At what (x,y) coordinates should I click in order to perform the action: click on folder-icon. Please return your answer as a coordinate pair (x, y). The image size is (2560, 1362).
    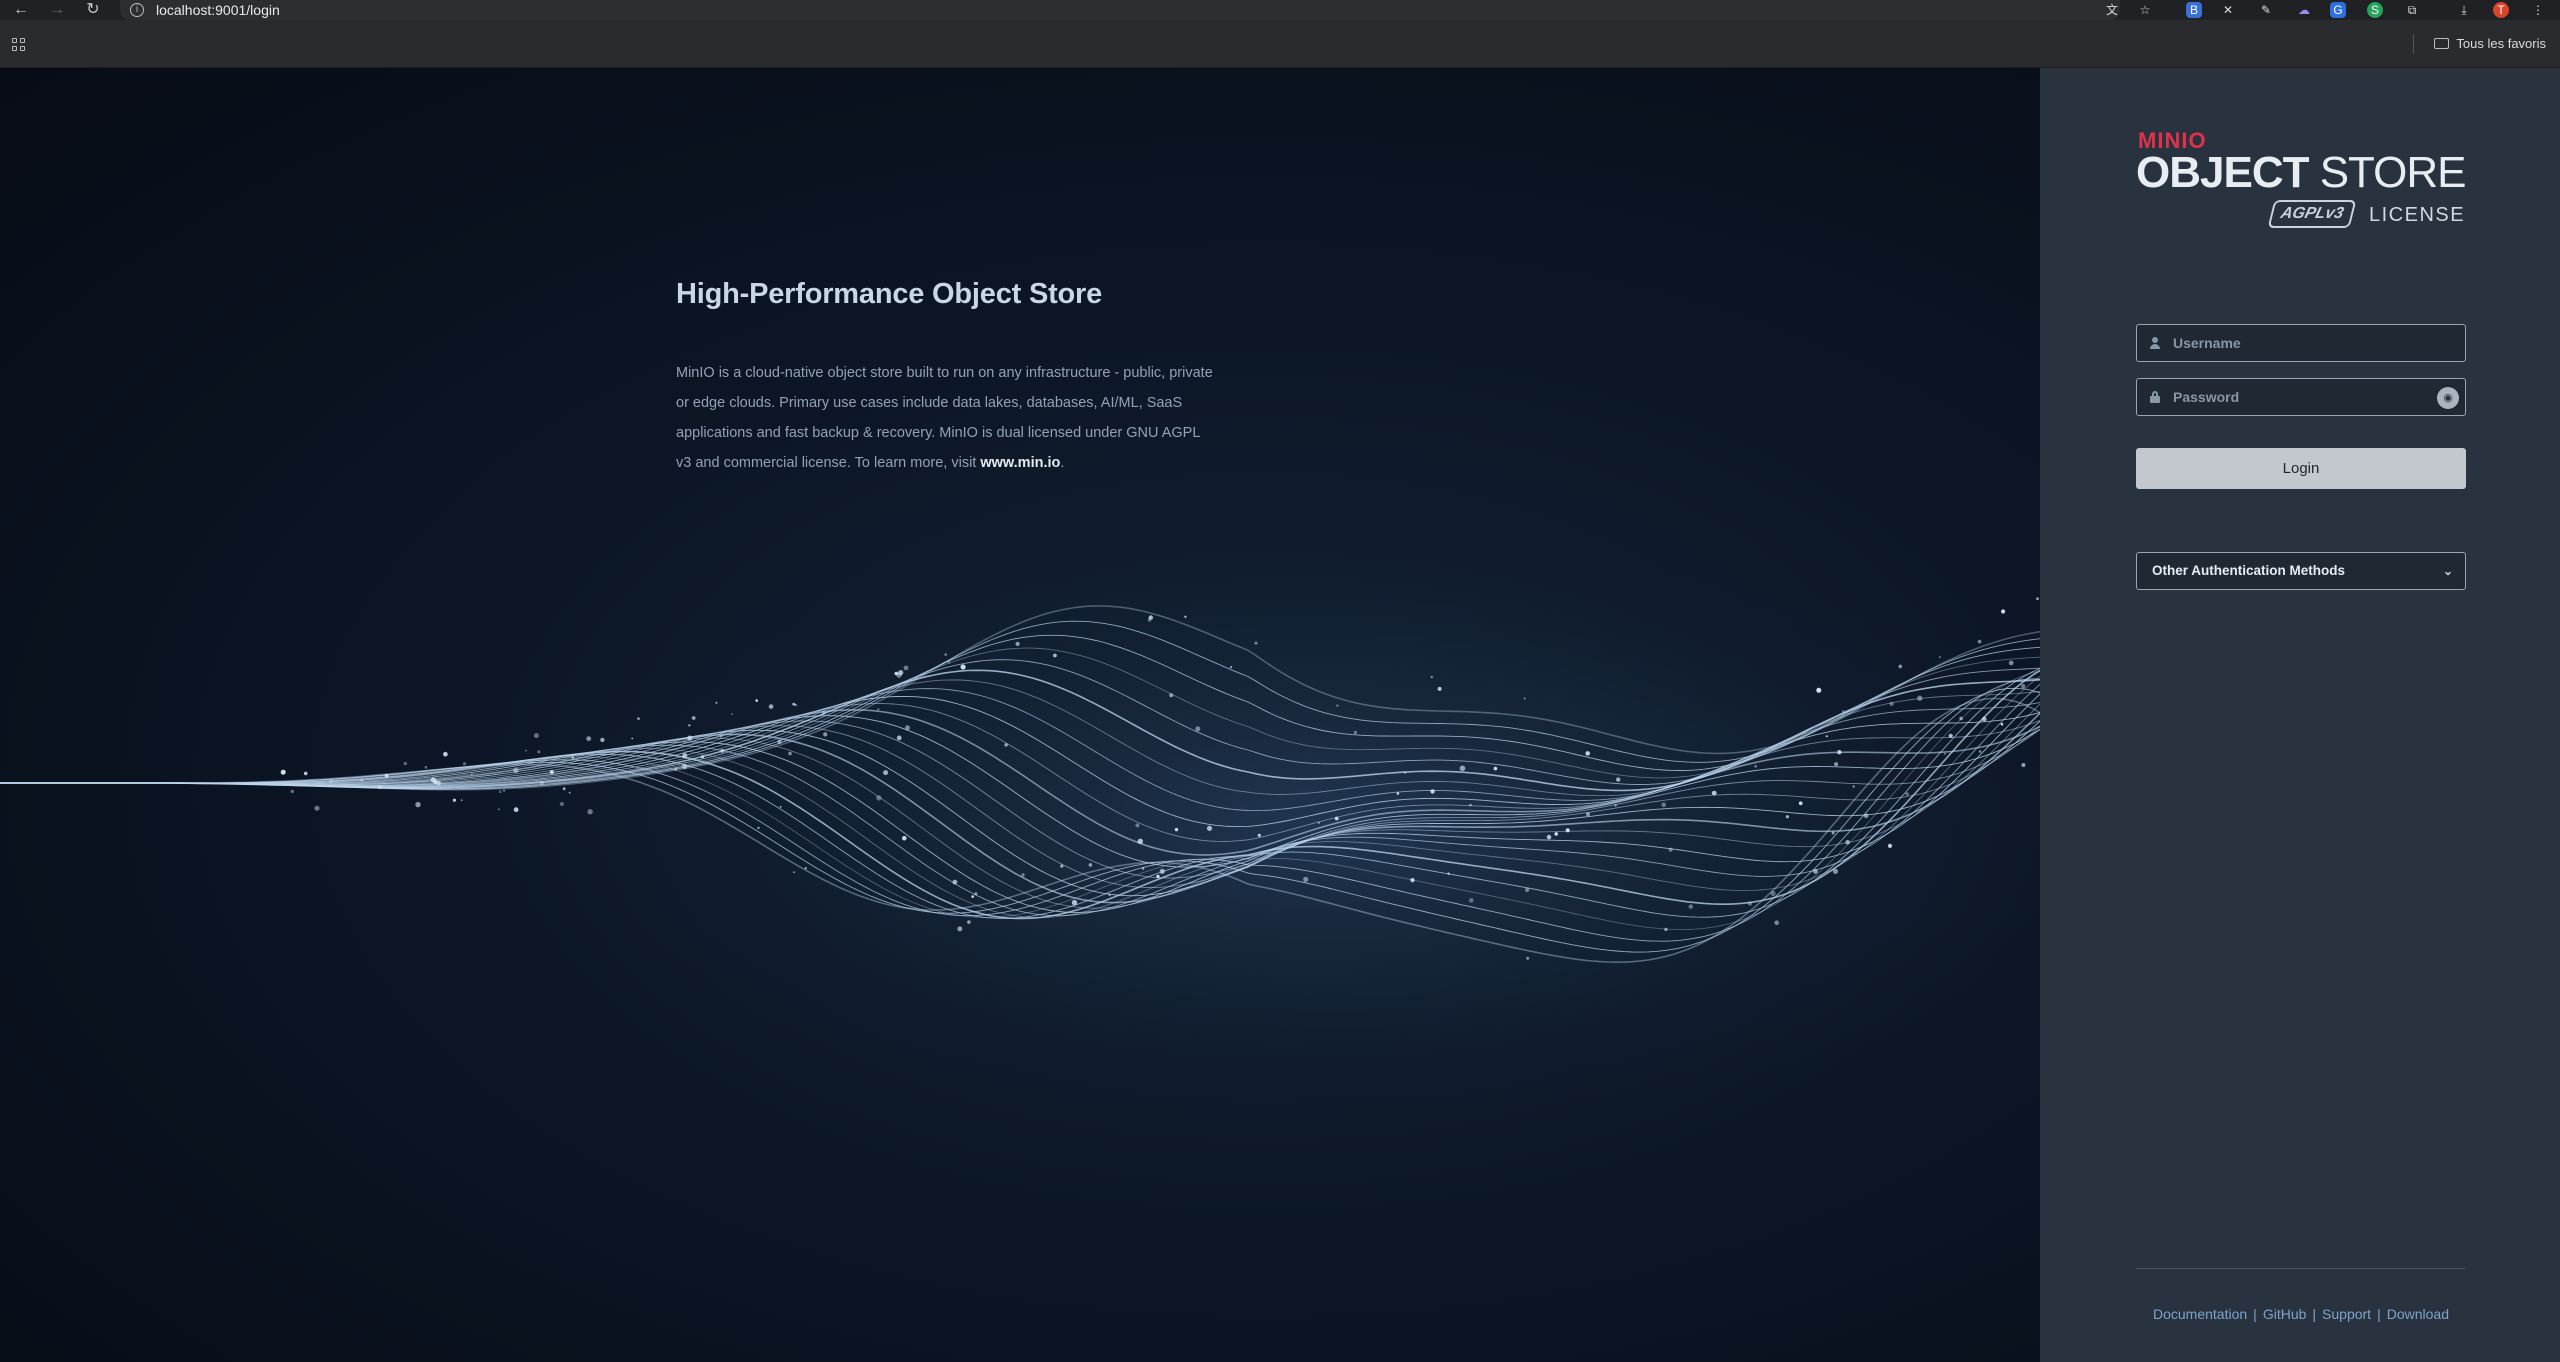
    Looking at the image, I should click on (2442, 43).